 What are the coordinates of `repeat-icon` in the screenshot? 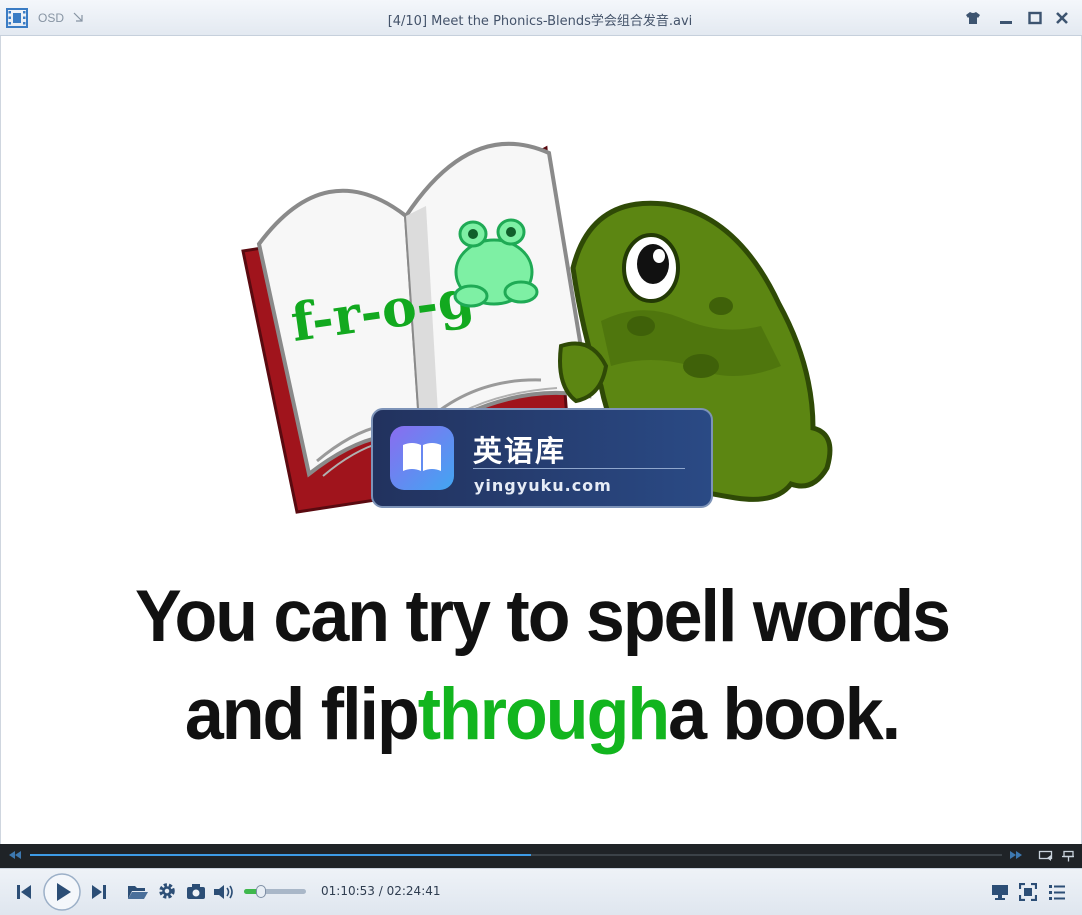 It's located at (1046, 856).